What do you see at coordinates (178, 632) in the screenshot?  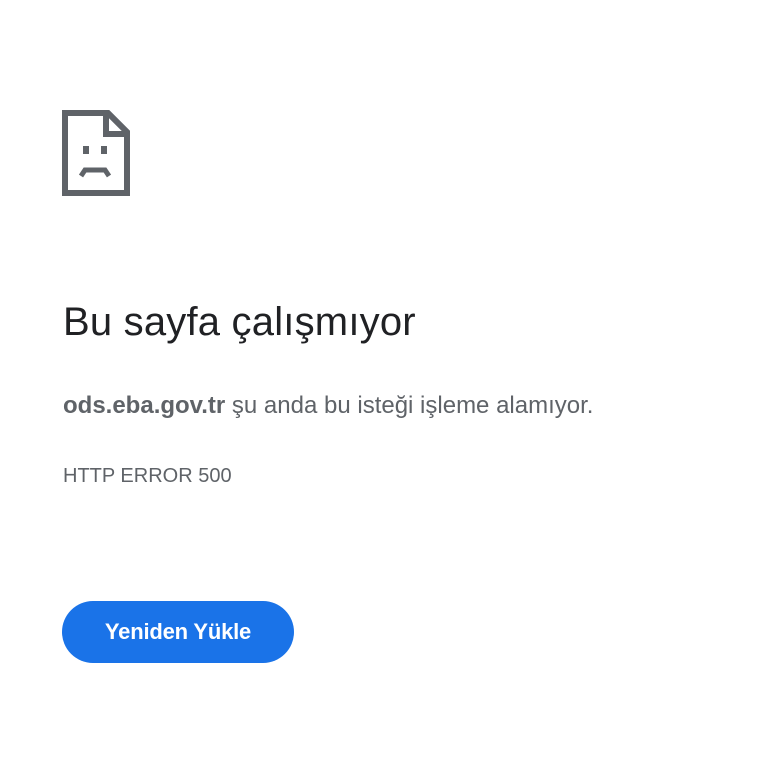 I see `reload-button: Yeniden Yükle` at bounding box center [178, 632].